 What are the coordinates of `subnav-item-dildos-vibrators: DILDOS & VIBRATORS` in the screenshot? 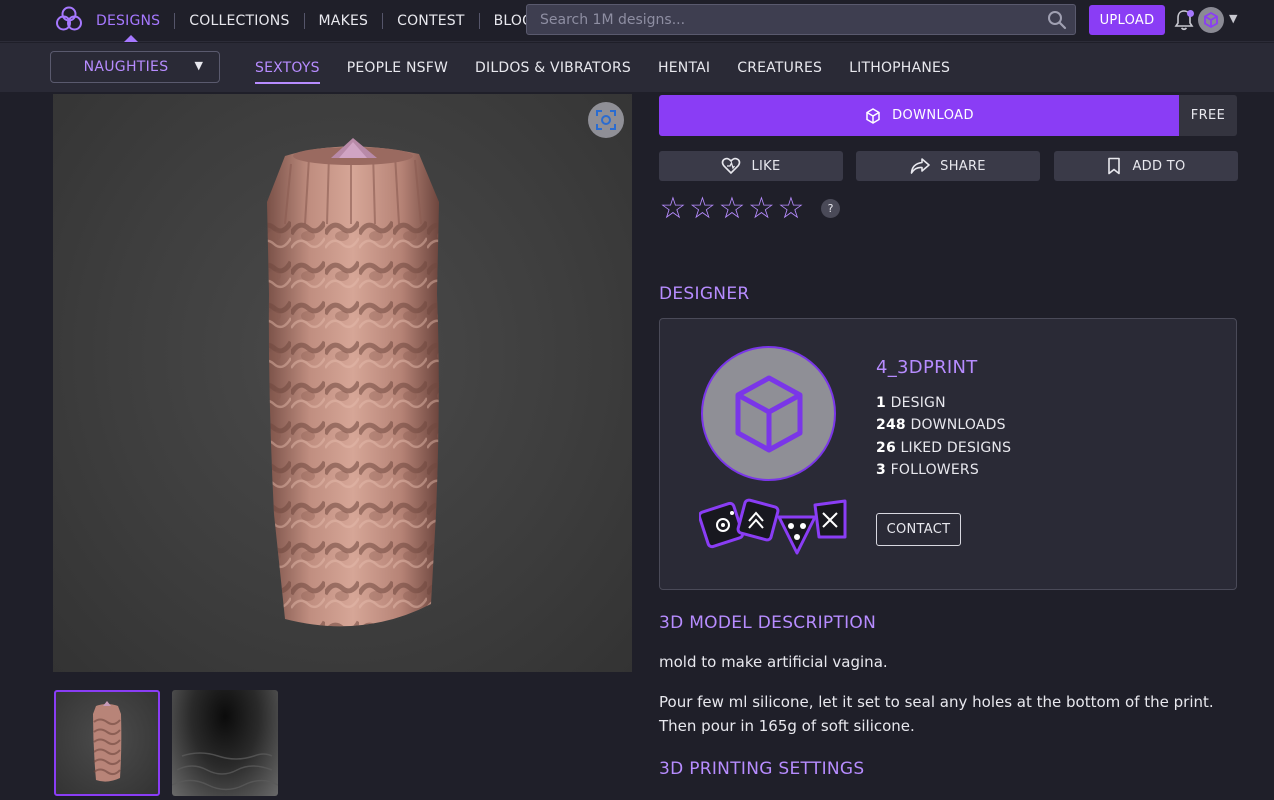 It's located at (553, 68).